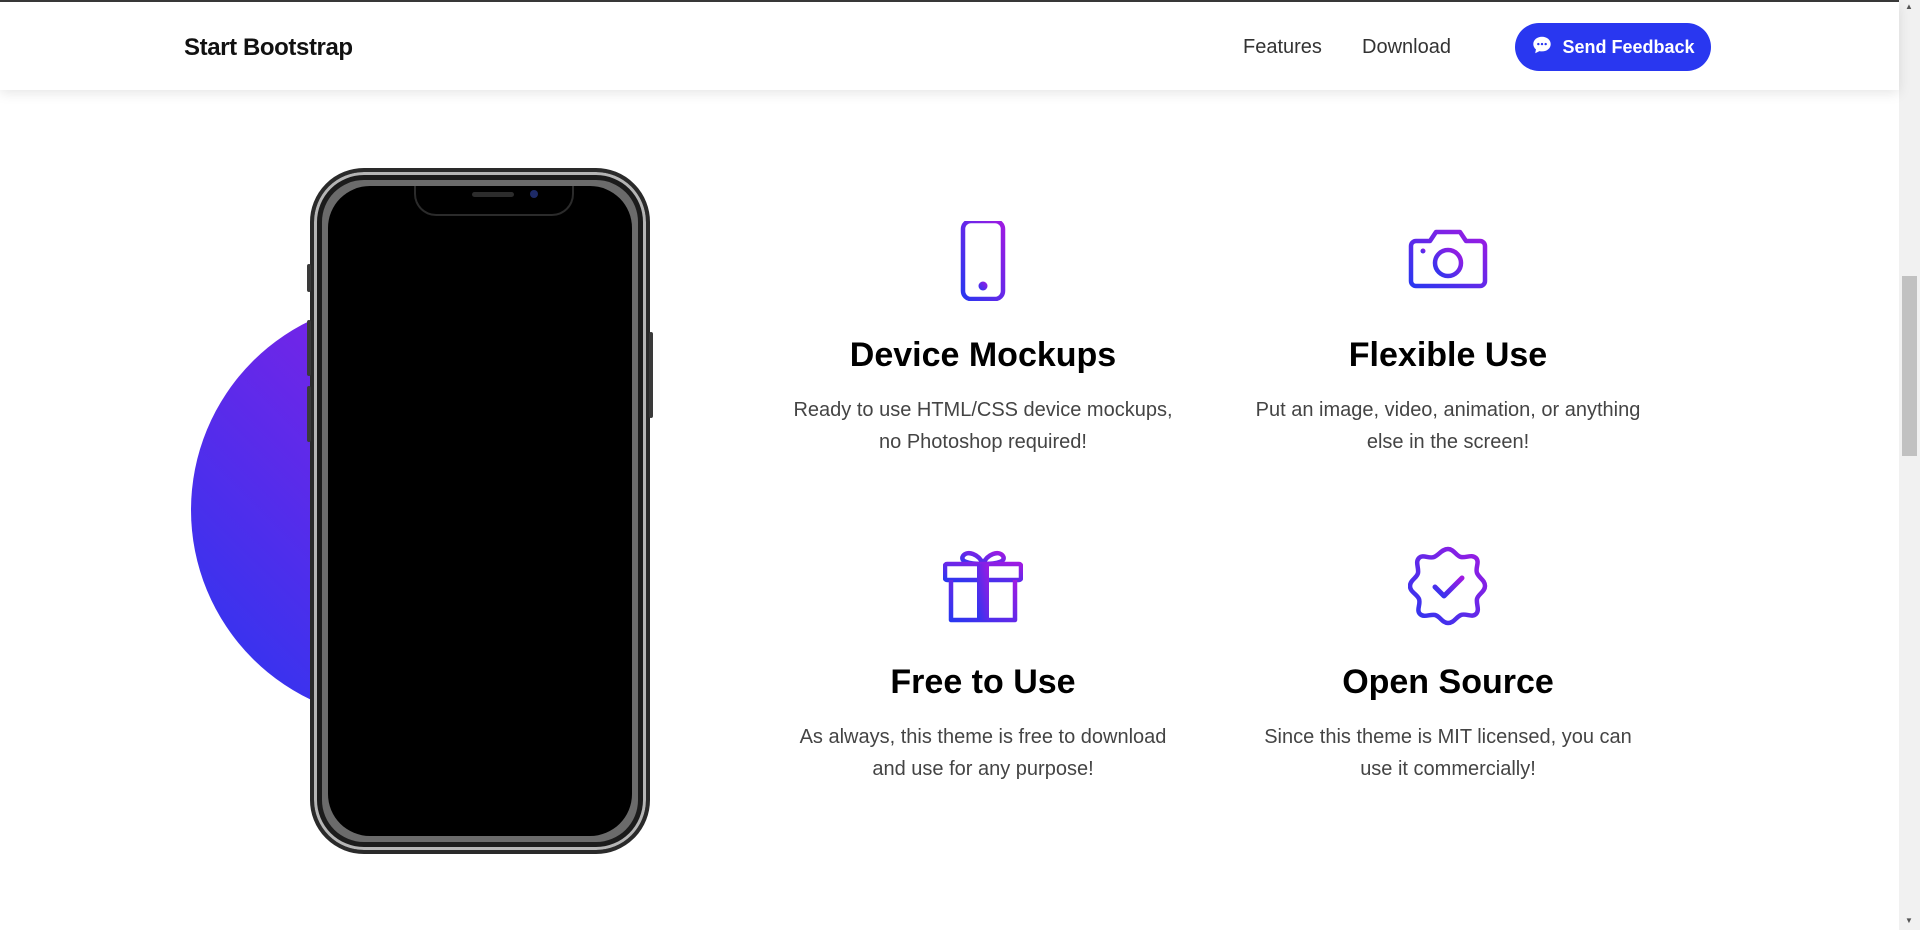 The width and height of the screenshot is (1920, 930). Describe the element at coordinates (1447, 586) in the screenshot. I see `patch-check-icon` at that location.